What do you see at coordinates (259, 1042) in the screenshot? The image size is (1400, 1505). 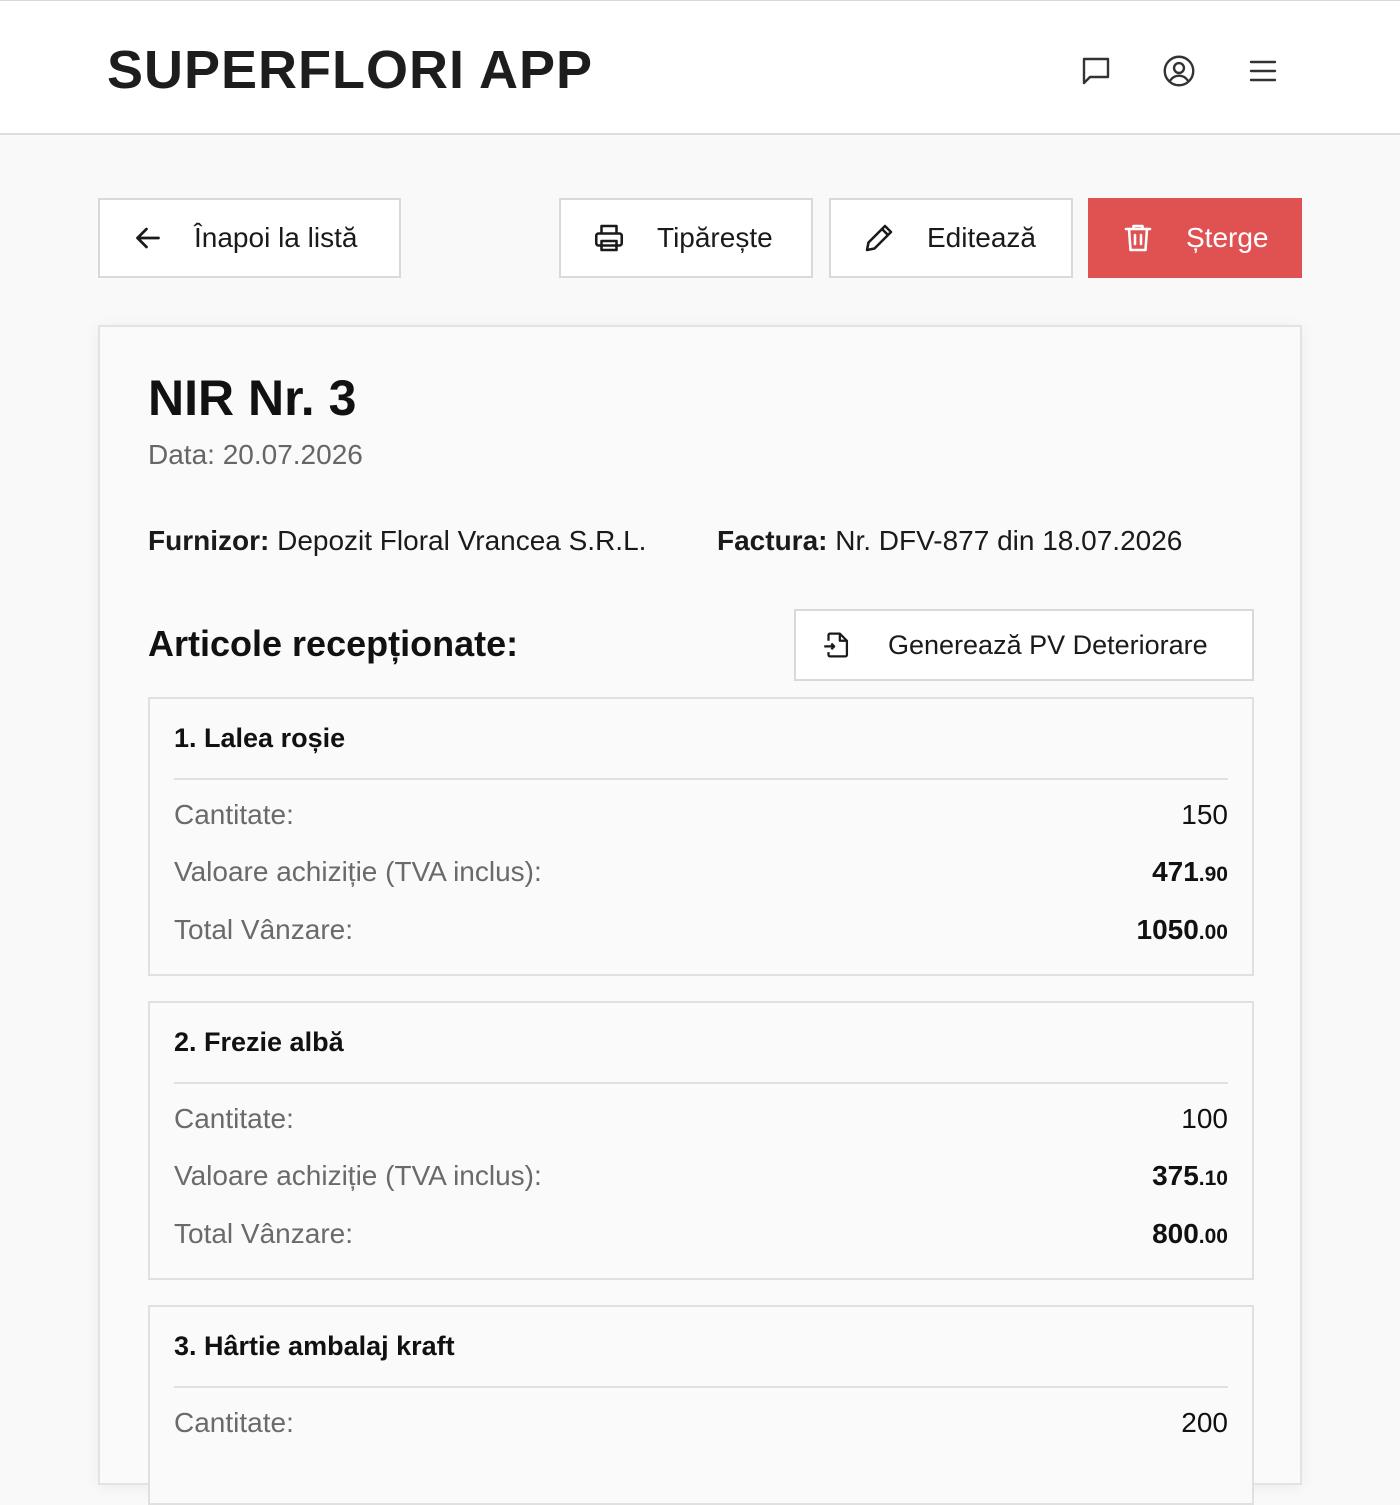 I see `item-title: 2. Frezie albă` at bounding box center [259, 1042].